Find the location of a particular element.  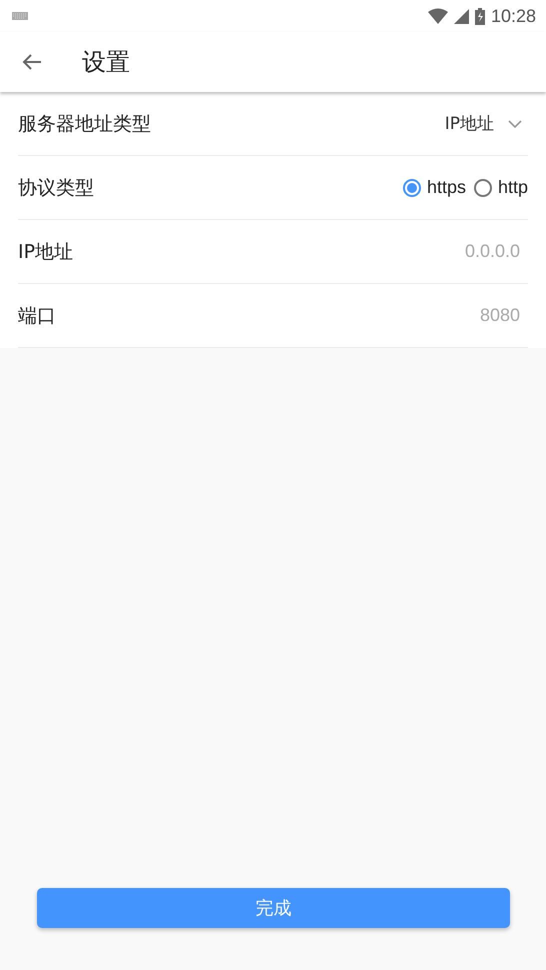

page-title: 设置 is located at coordinates (106, 62).